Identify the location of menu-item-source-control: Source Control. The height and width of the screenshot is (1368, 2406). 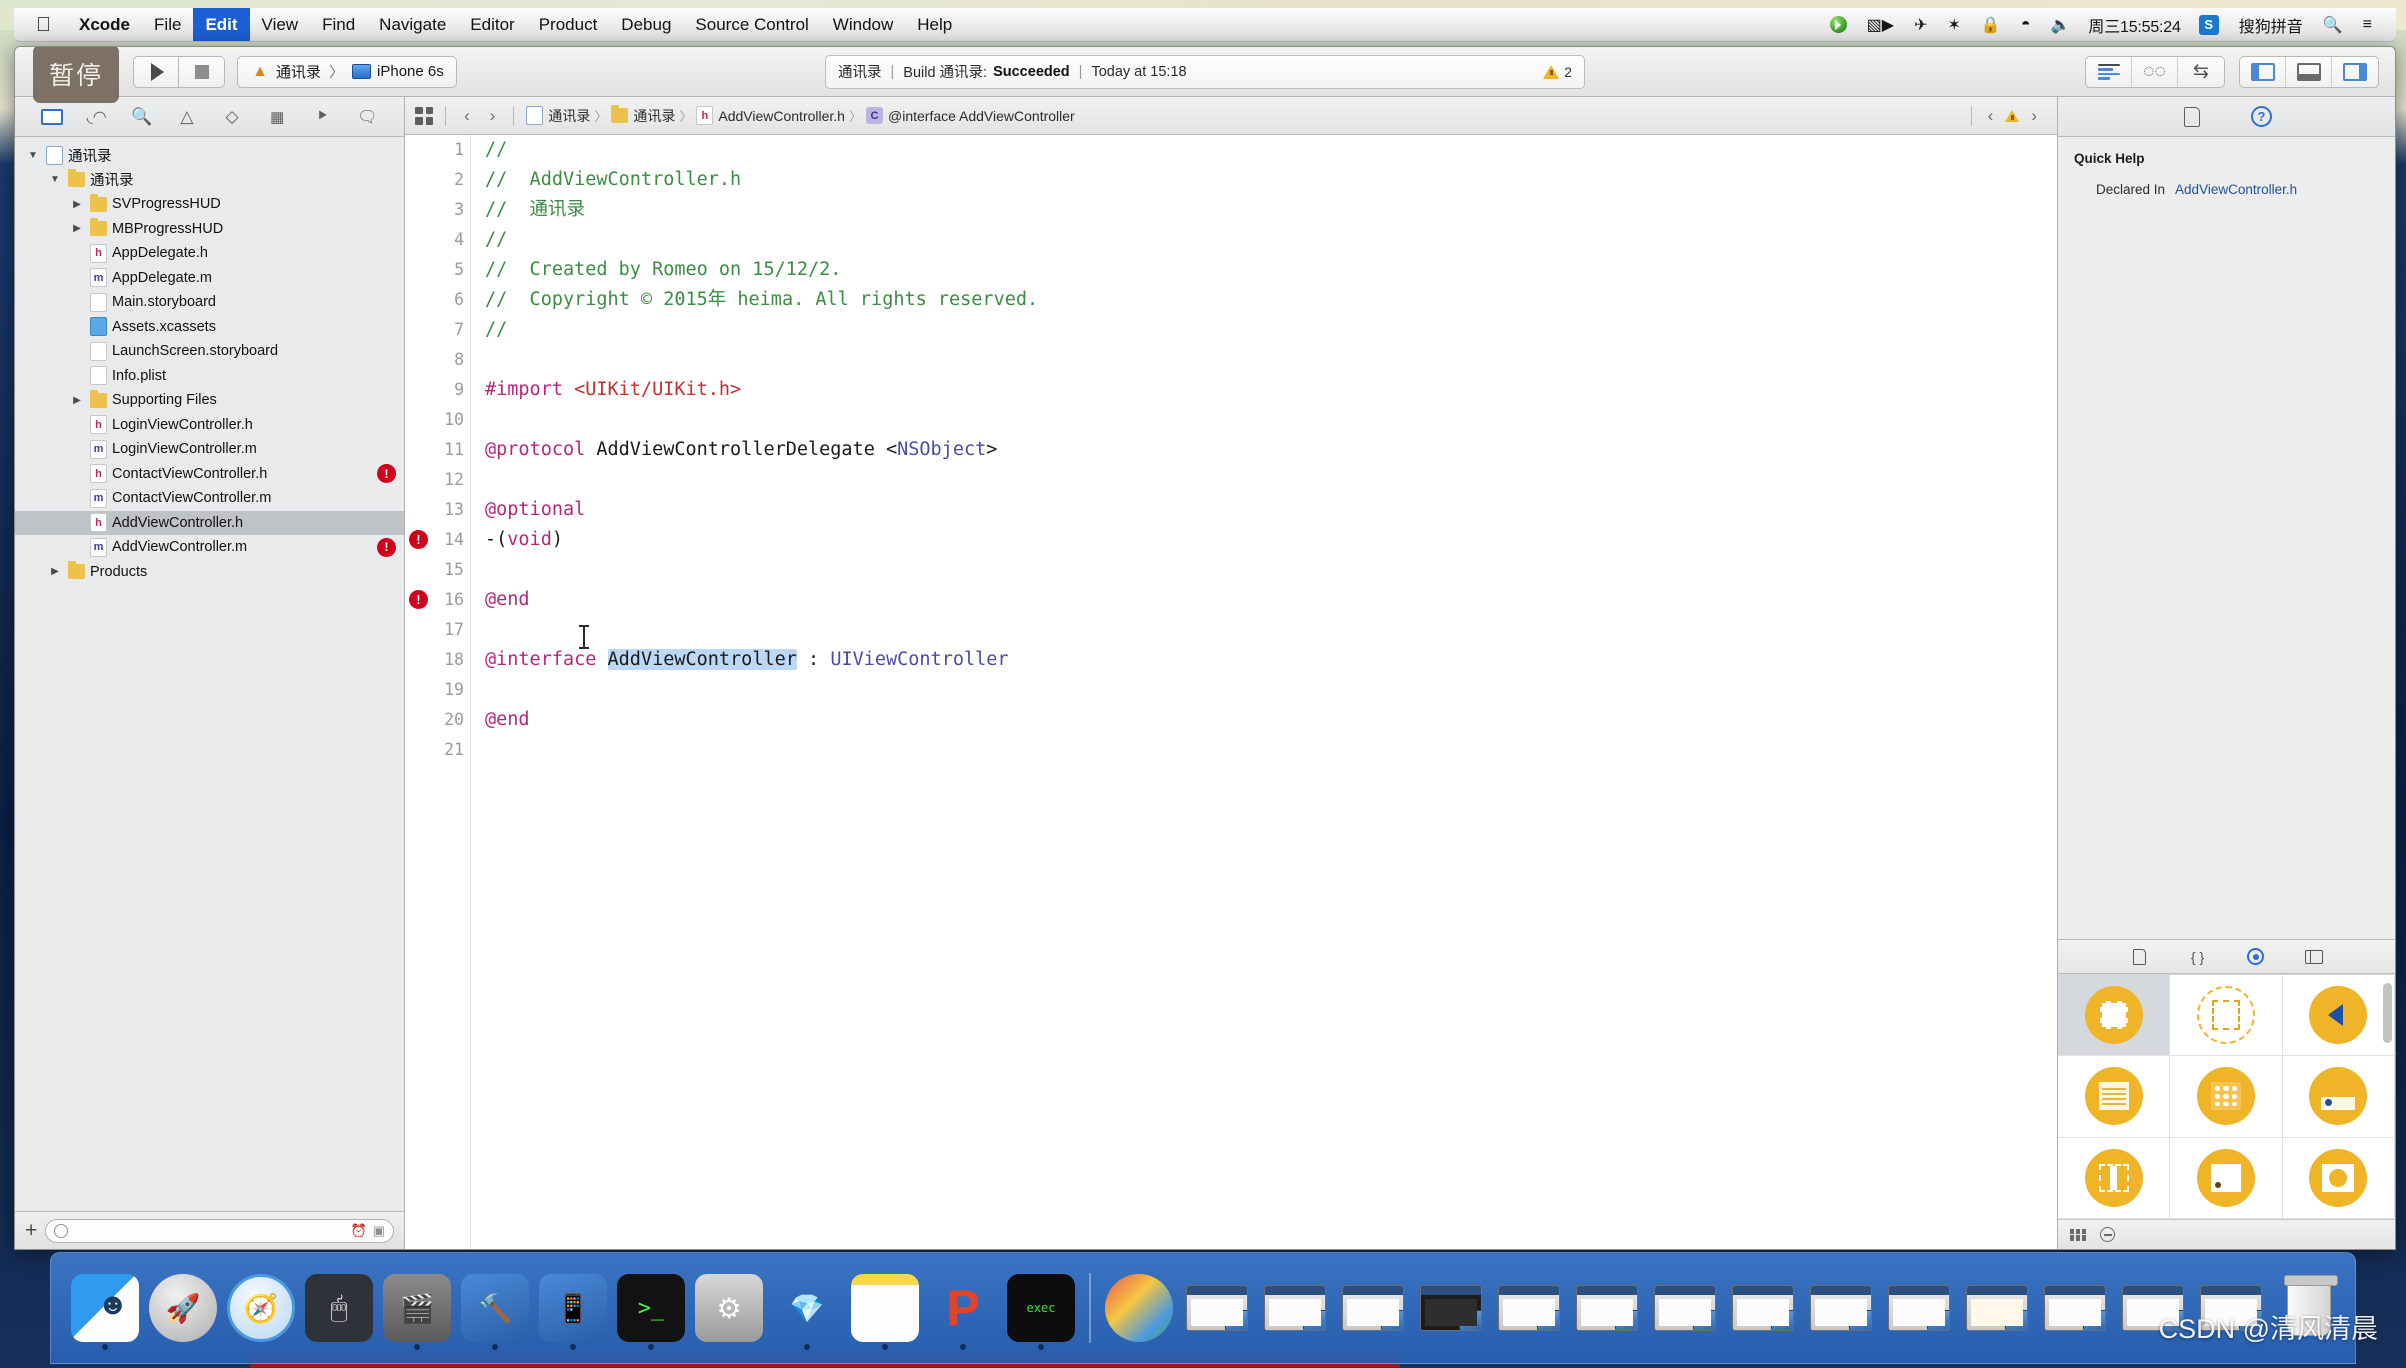
(751, 24).